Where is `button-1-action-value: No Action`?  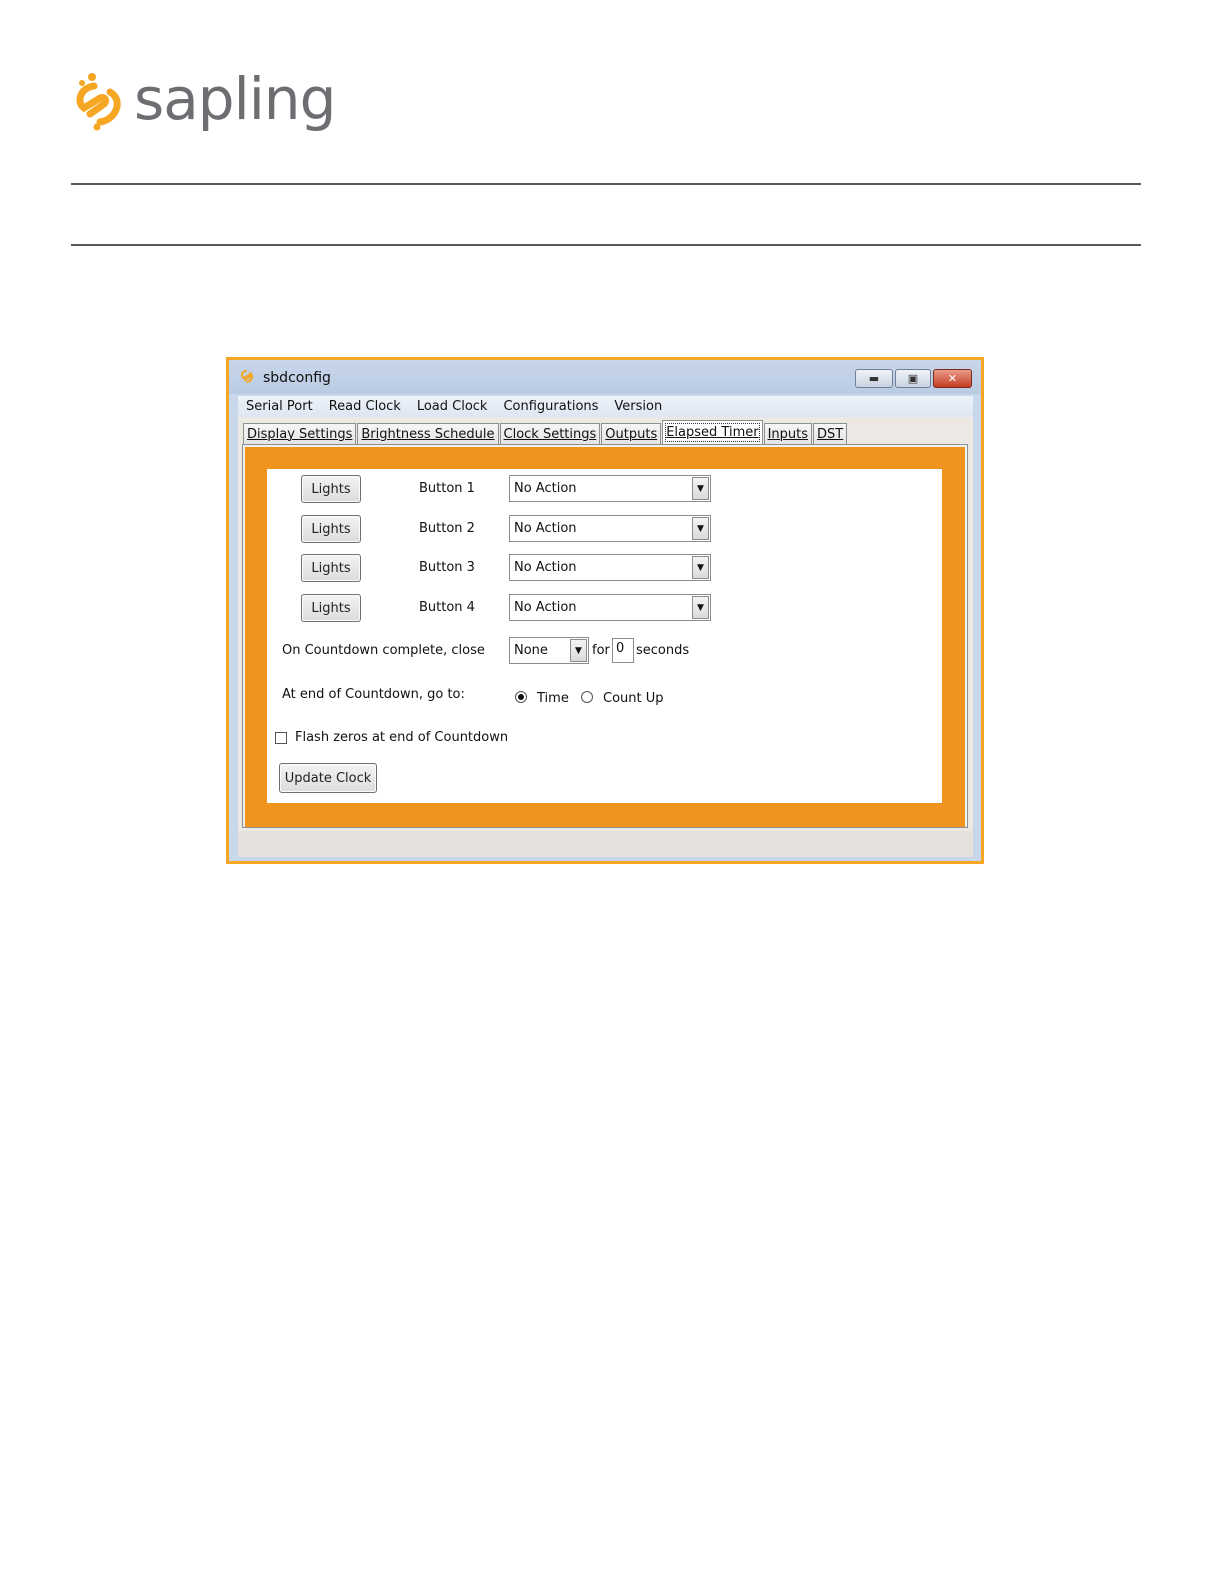
button-1-action-value: No Action is located at coordinates (545, 488).